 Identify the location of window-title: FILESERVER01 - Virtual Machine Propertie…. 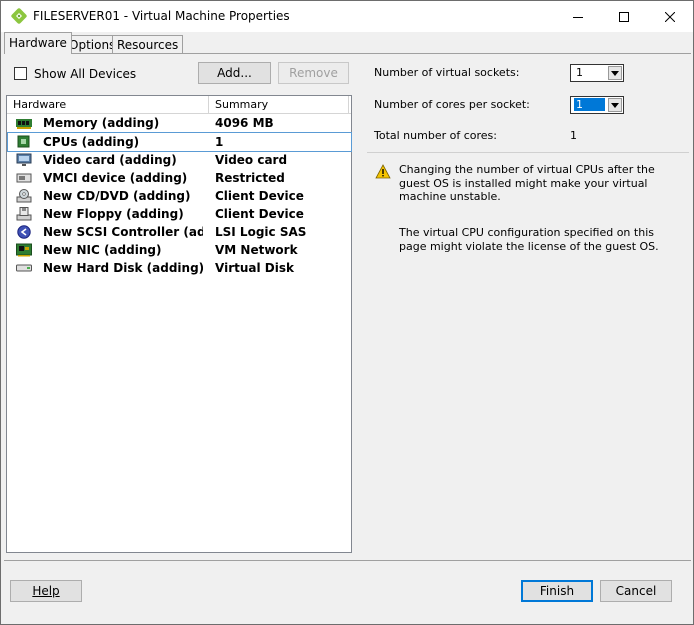
(161, 16).